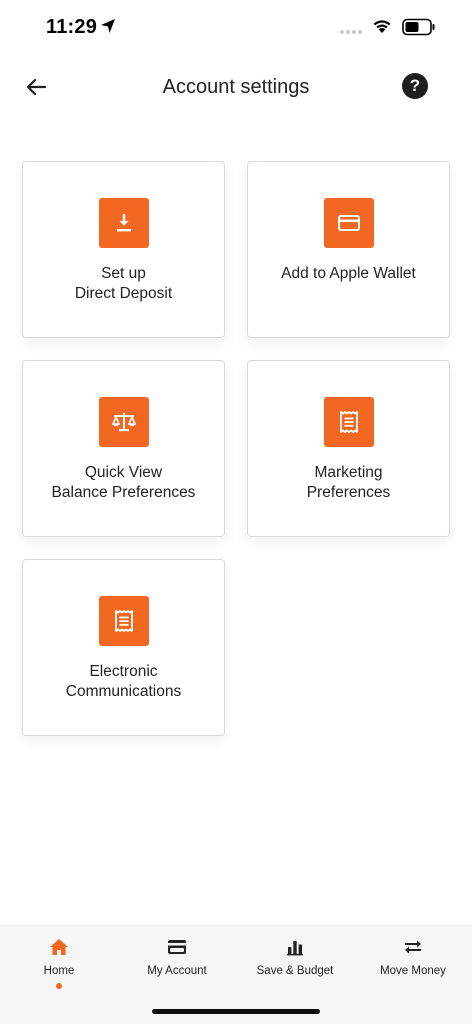  I want to click on battery-icon, so click(418, 27).